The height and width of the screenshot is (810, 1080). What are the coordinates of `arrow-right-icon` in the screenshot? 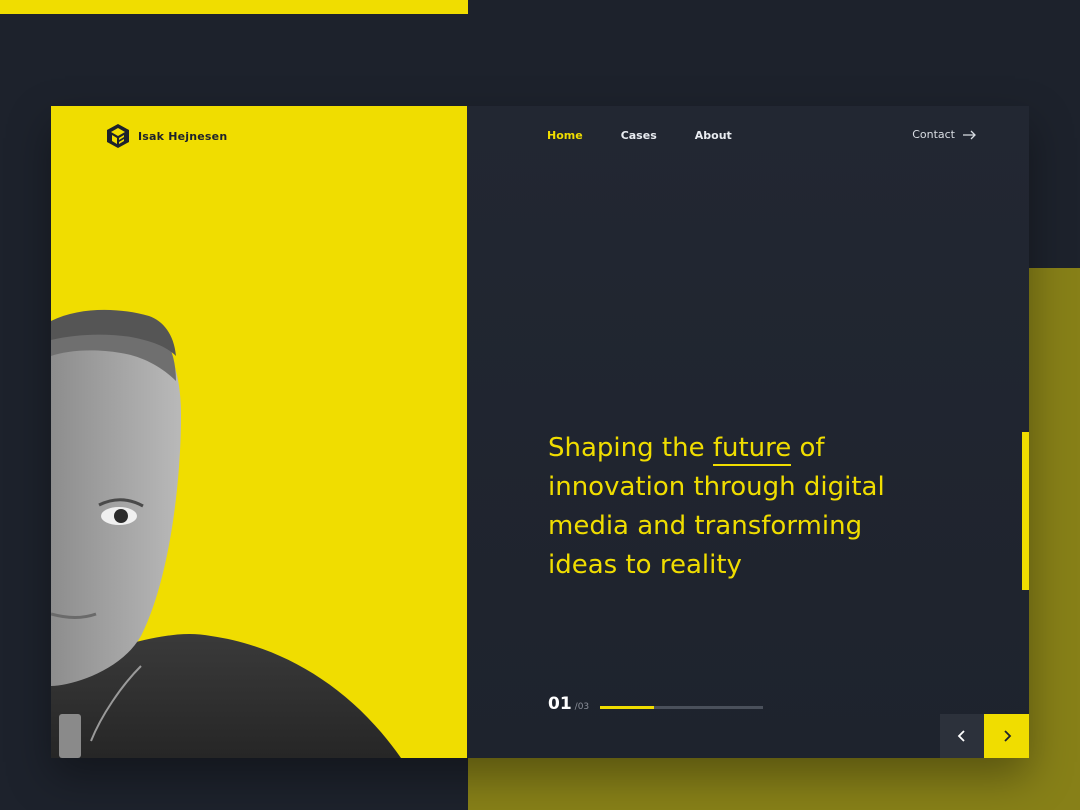 It's located at (969, 134).